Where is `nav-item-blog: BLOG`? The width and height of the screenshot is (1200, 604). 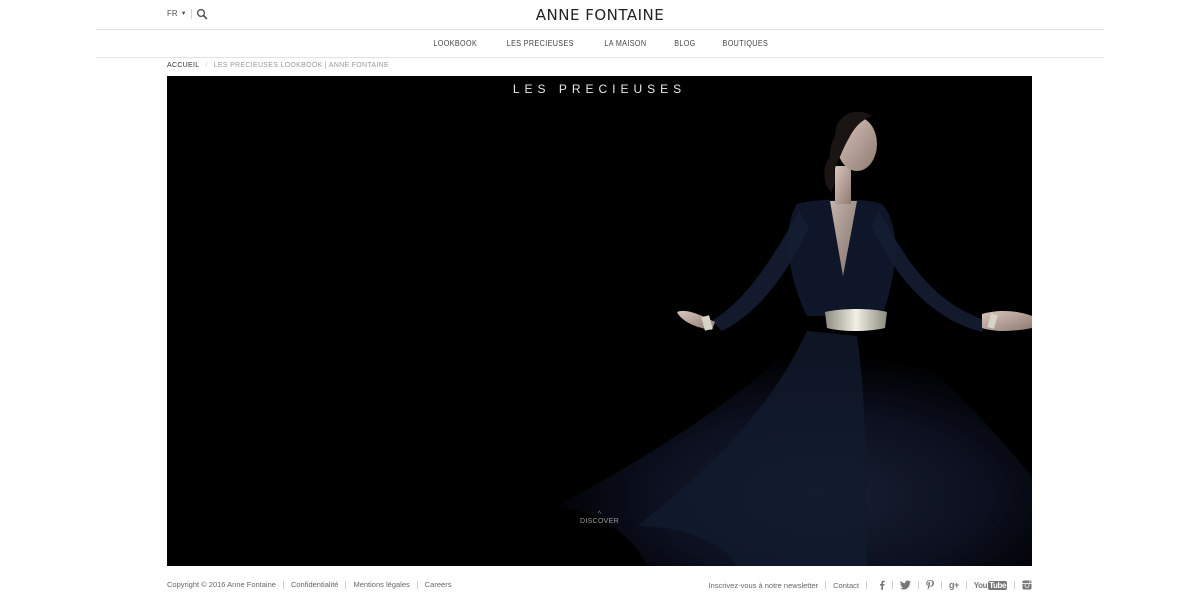
nav-item-blog: BLOG is located at coordinates (684, 43).